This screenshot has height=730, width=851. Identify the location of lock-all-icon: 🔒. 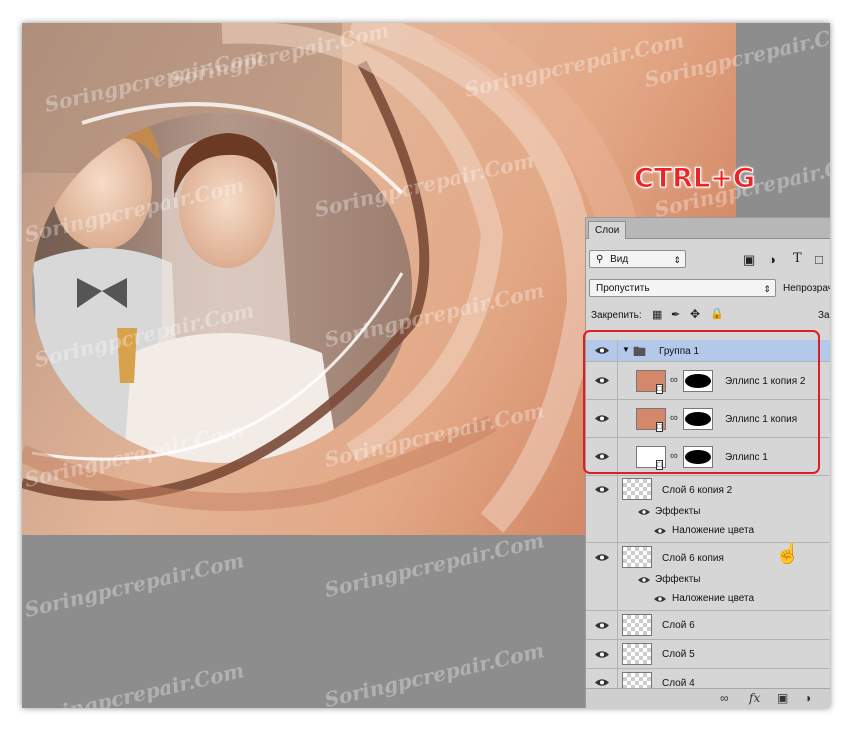
(717, 314).